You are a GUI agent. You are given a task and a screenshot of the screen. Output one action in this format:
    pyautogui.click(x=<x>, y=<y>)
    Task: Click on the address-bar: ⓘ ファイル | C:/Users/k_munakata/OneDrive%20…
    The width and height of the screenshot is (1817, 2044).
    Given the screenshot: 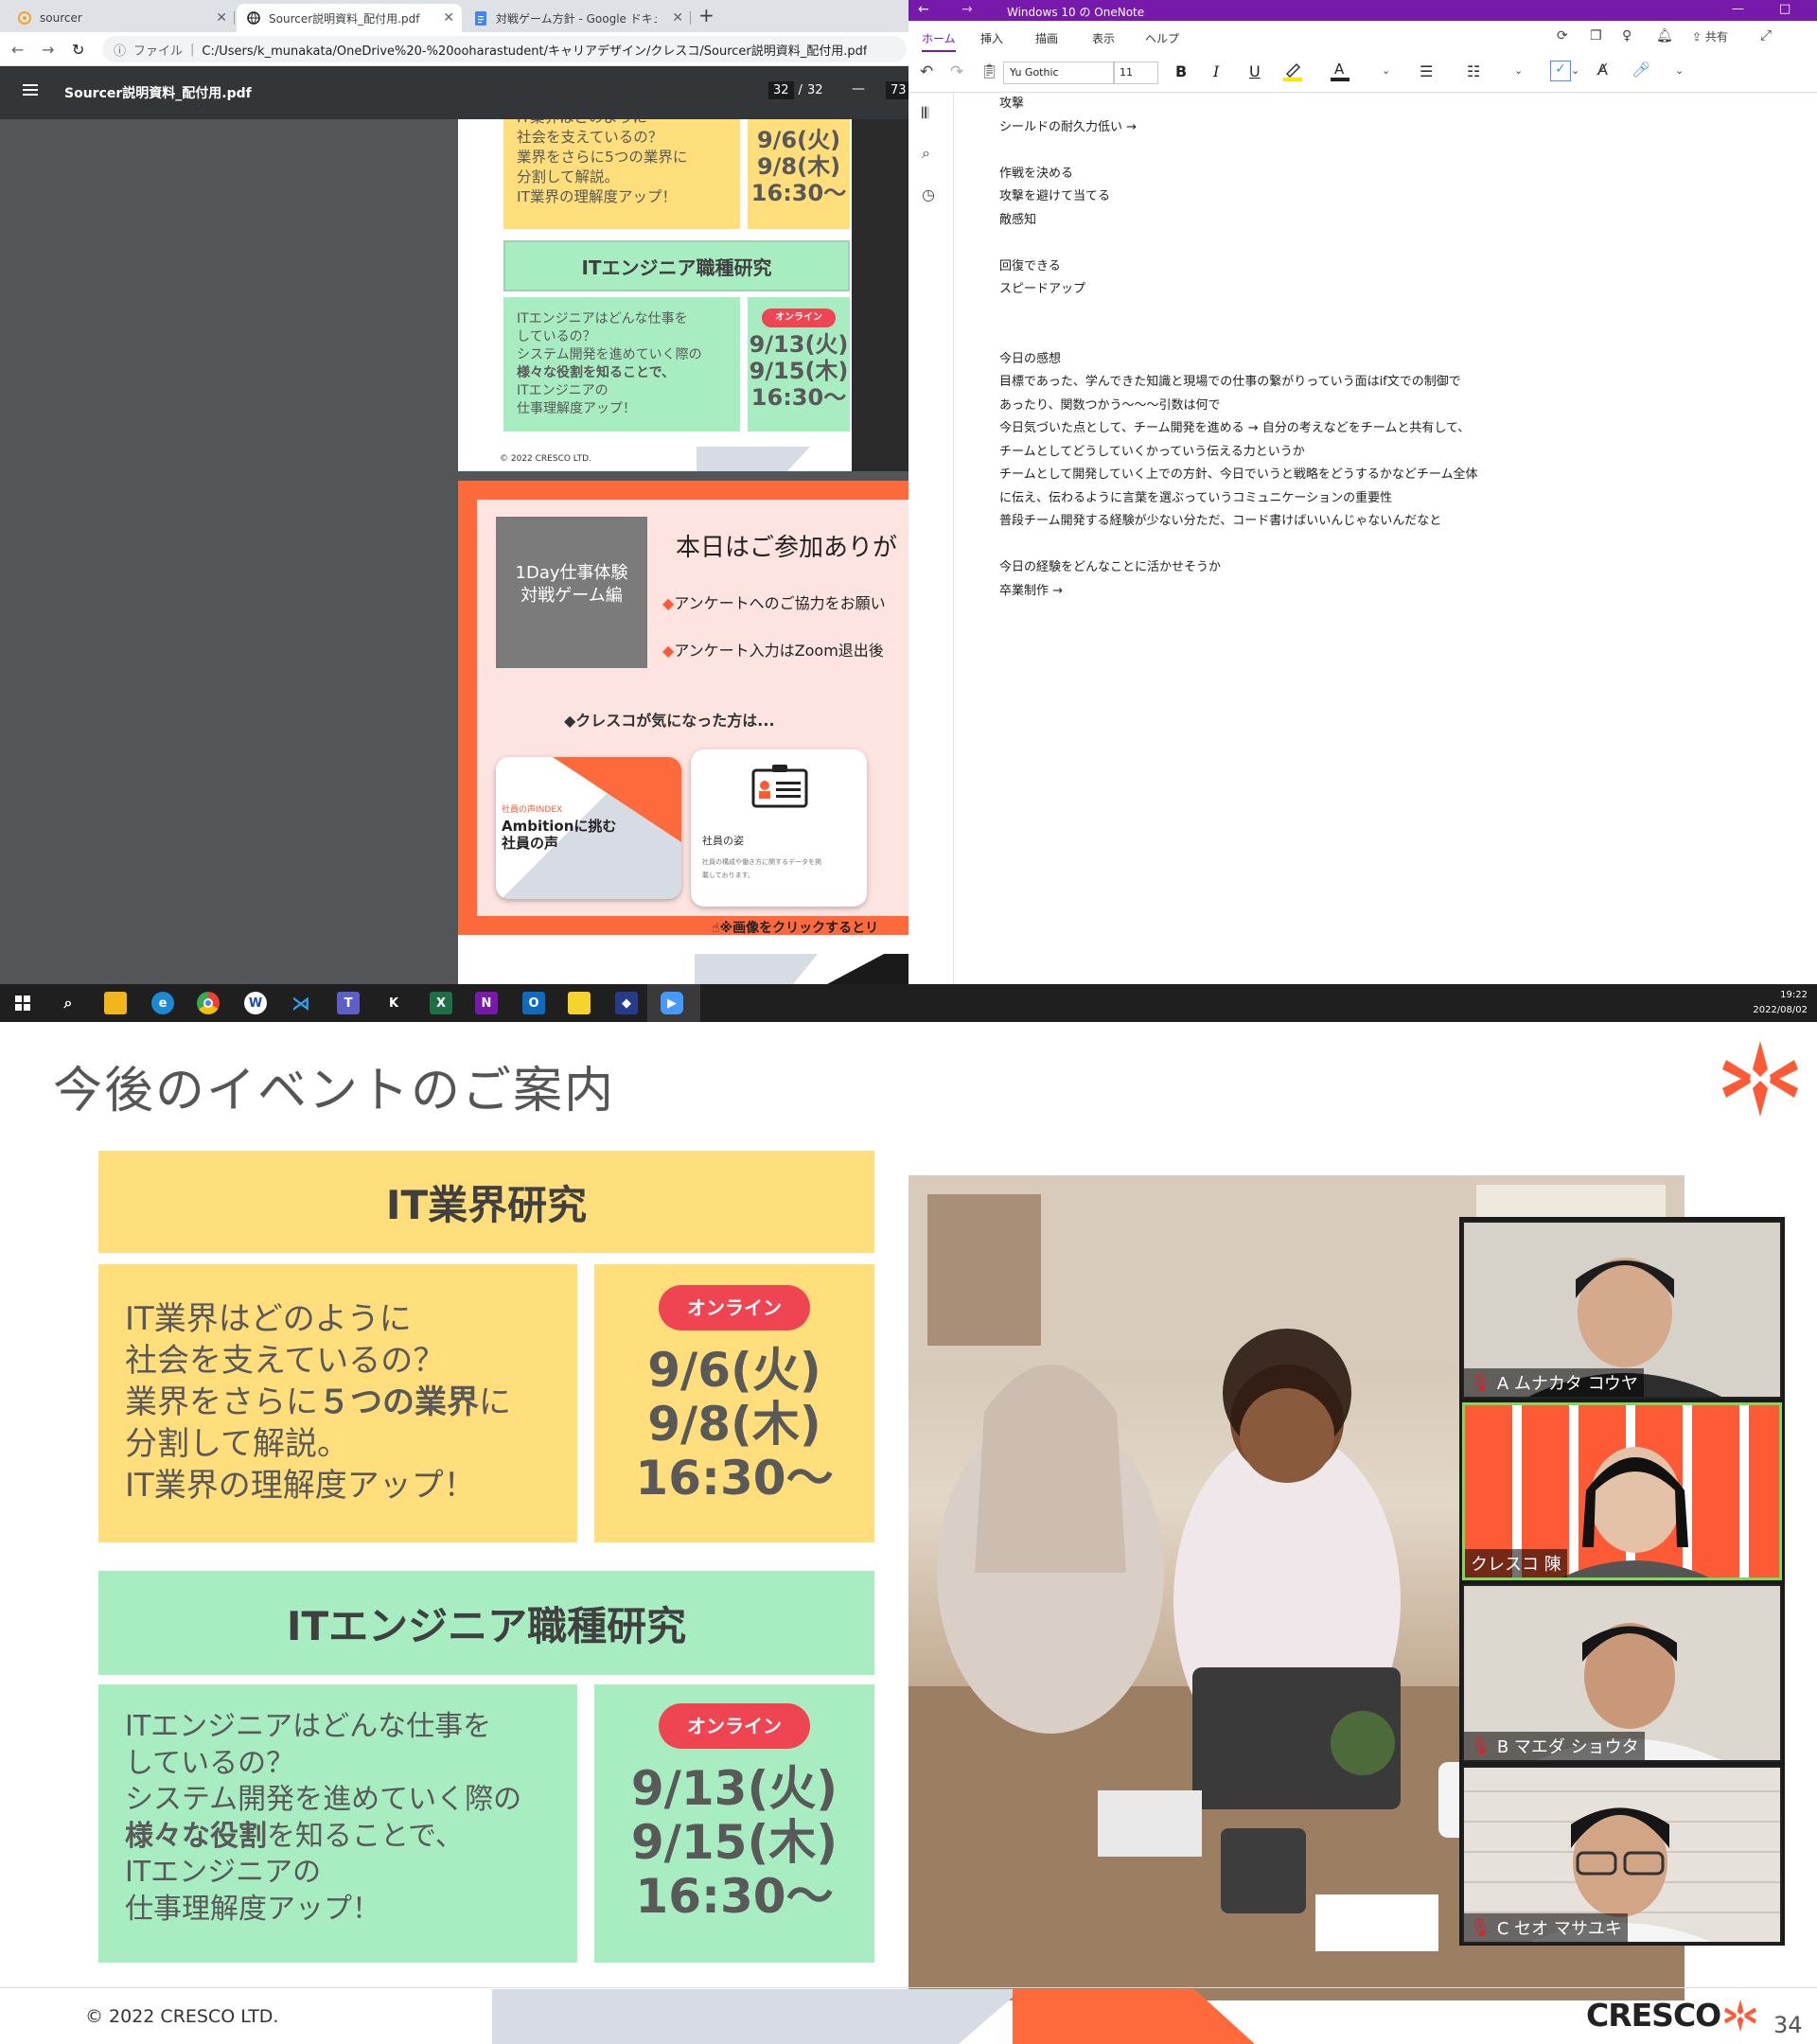 What is the action you would take?
    pyautogui.click(x=505, y=49)
    